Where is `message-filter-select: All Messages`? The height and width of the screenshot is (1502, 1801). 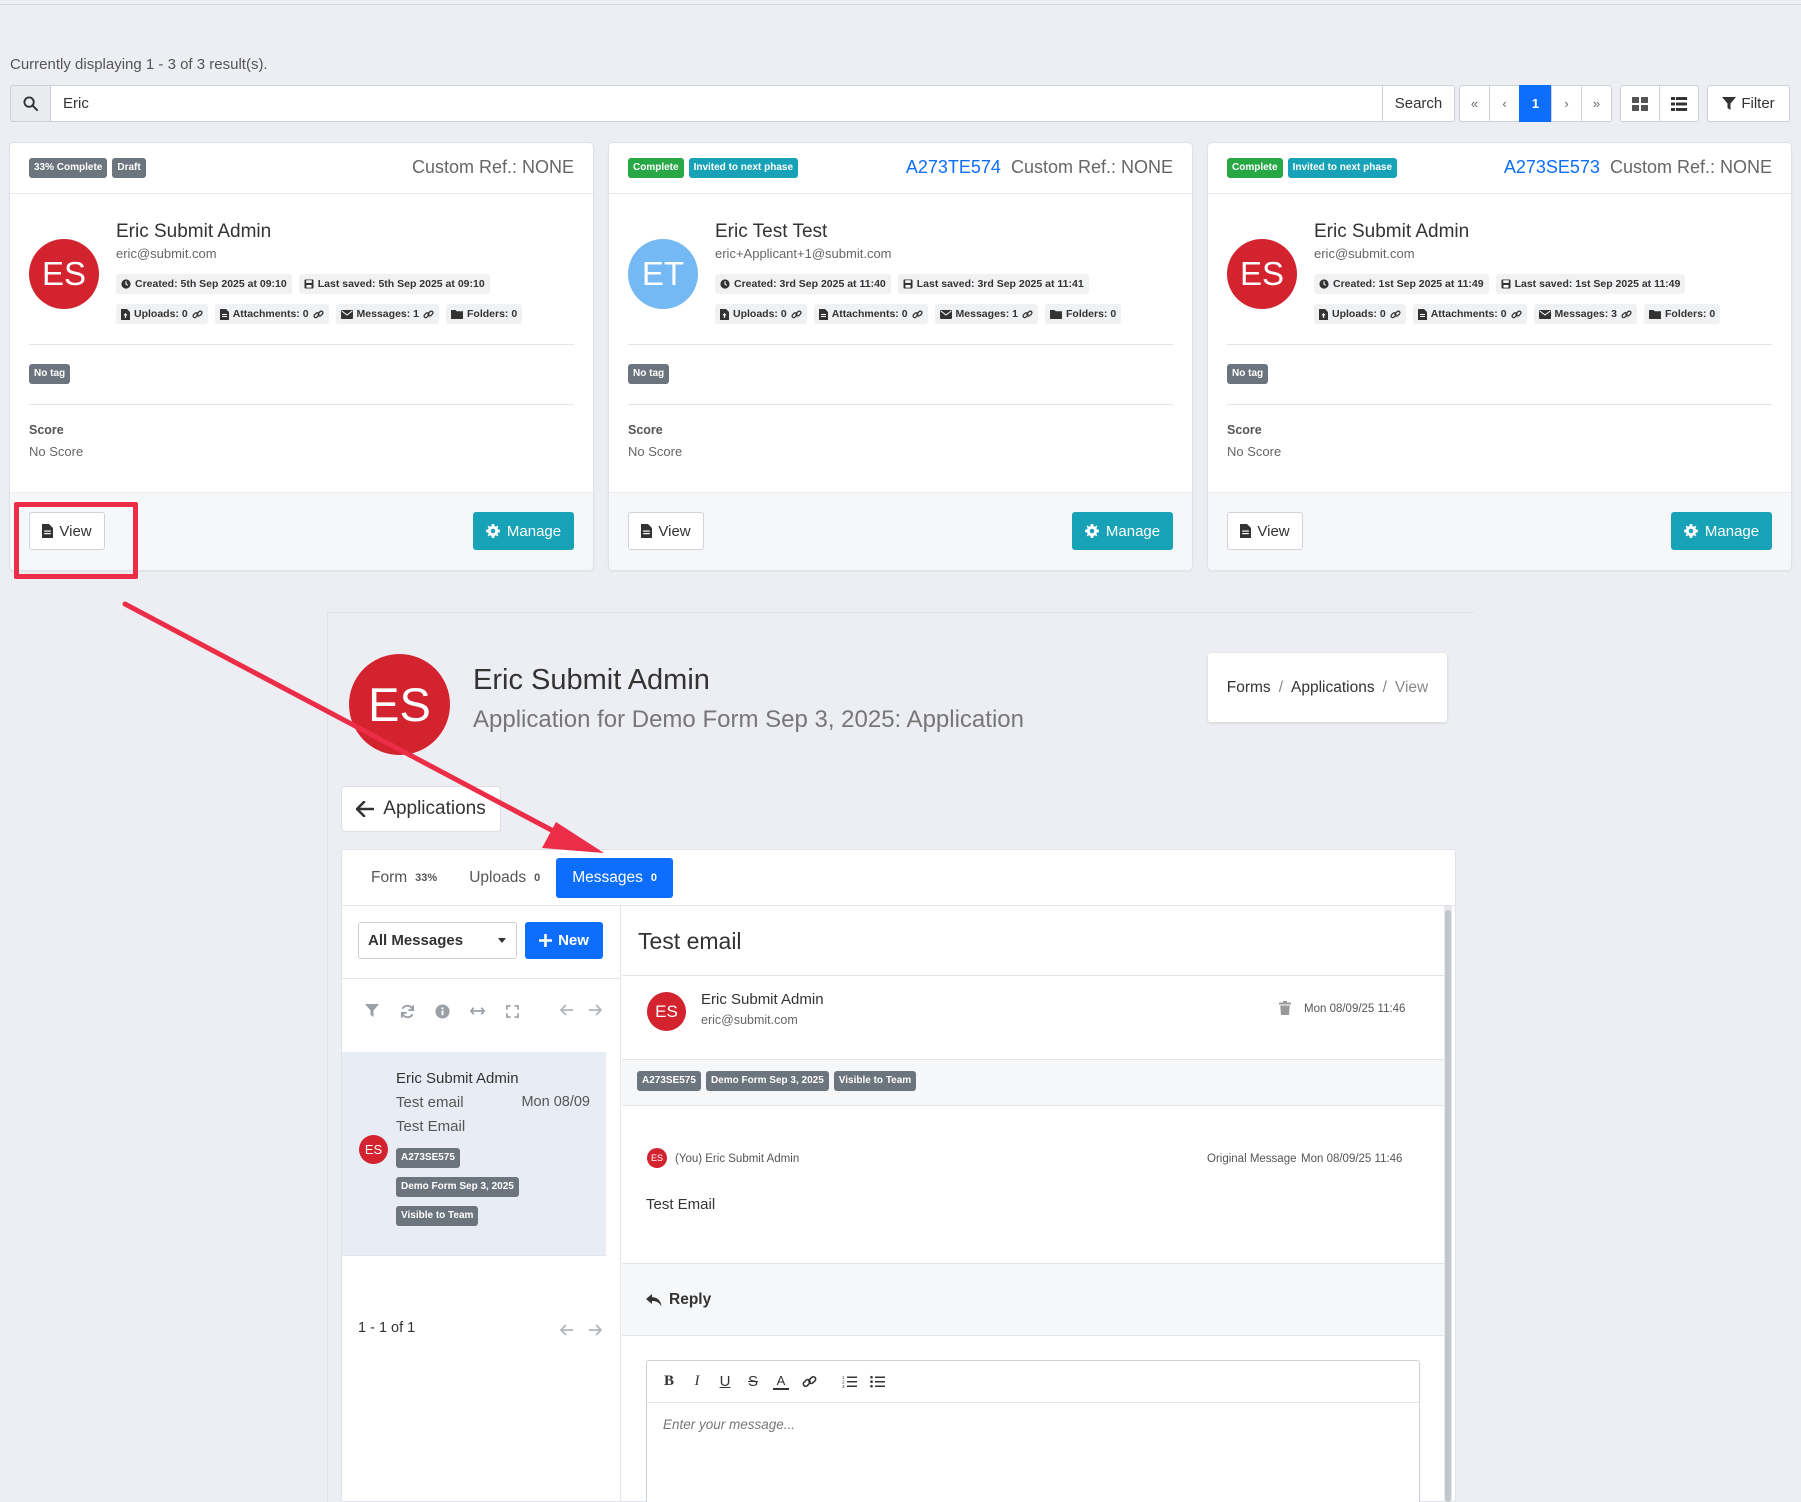 message-filter-select: All Messages is located at coordinates (437, 940).